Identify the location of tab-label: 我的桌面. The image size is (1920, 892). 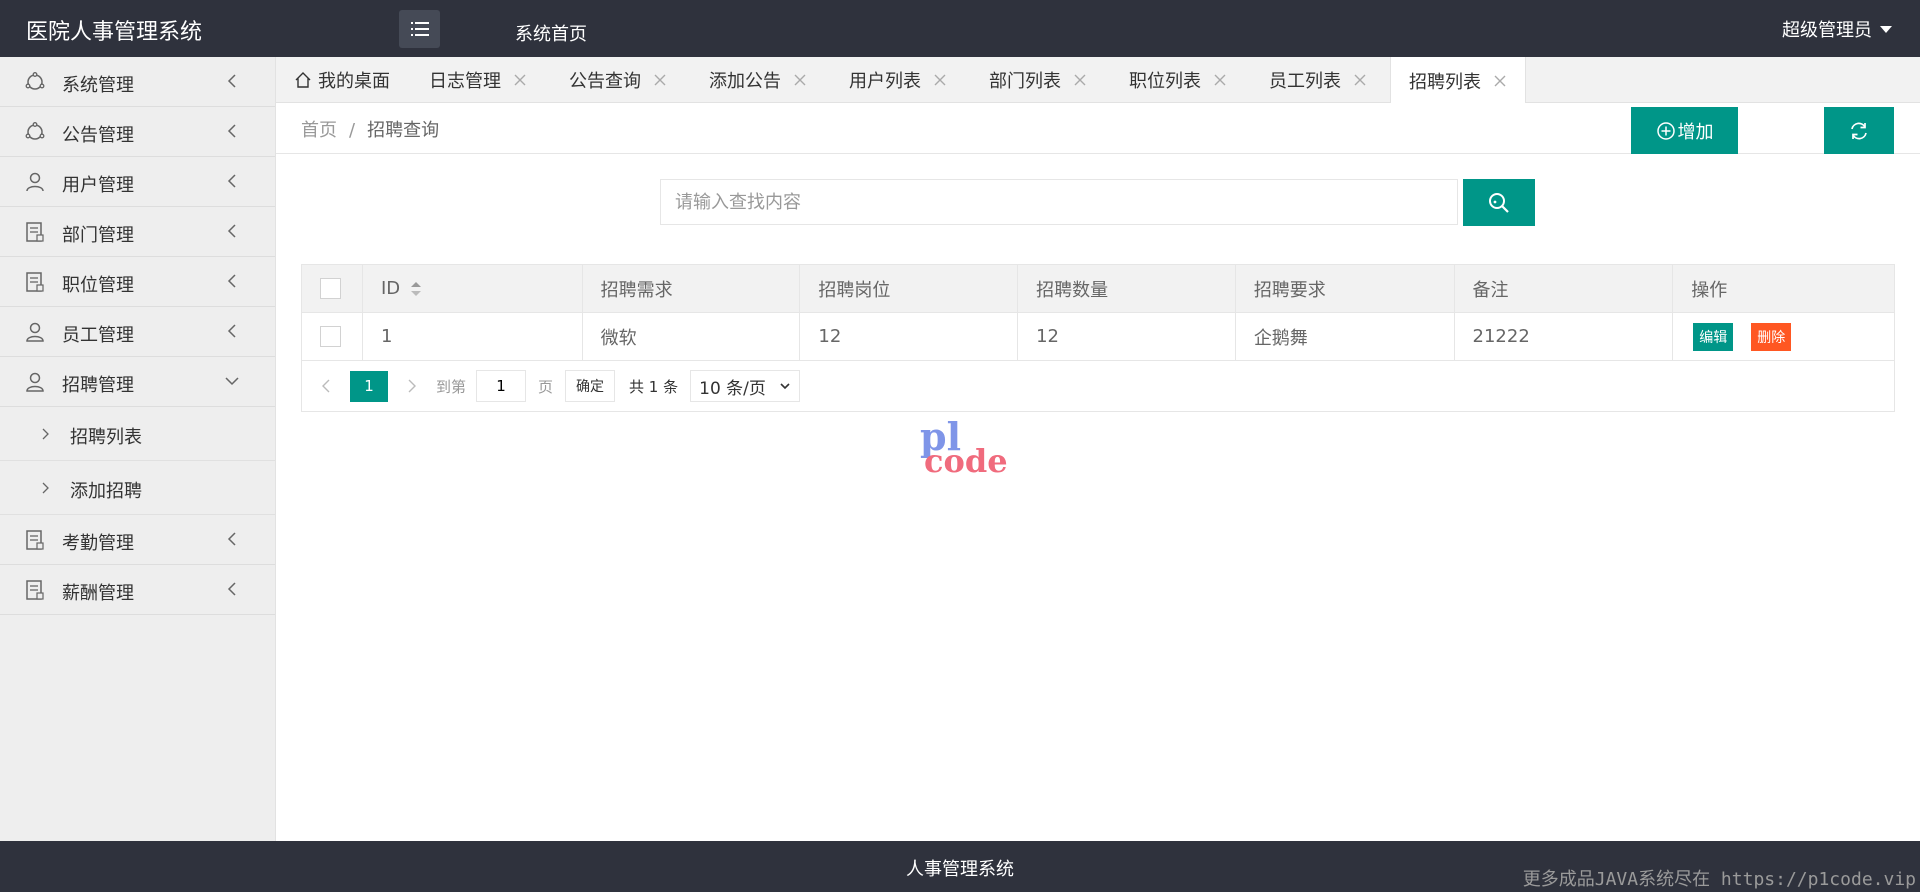
(354, 81).